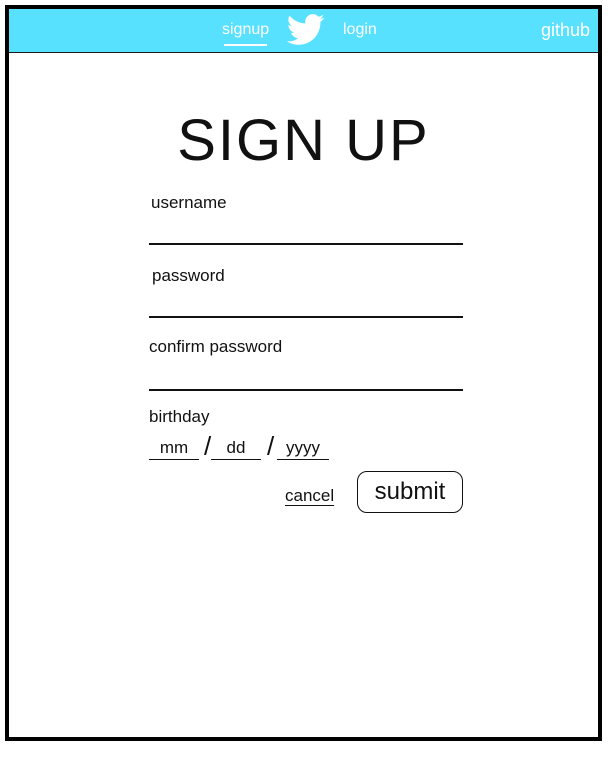 The width and height of the screenshot is (613, 768). Describe the element at coordinates (174, 448) in the screenshot. I see `birthday-month-input` at that location.